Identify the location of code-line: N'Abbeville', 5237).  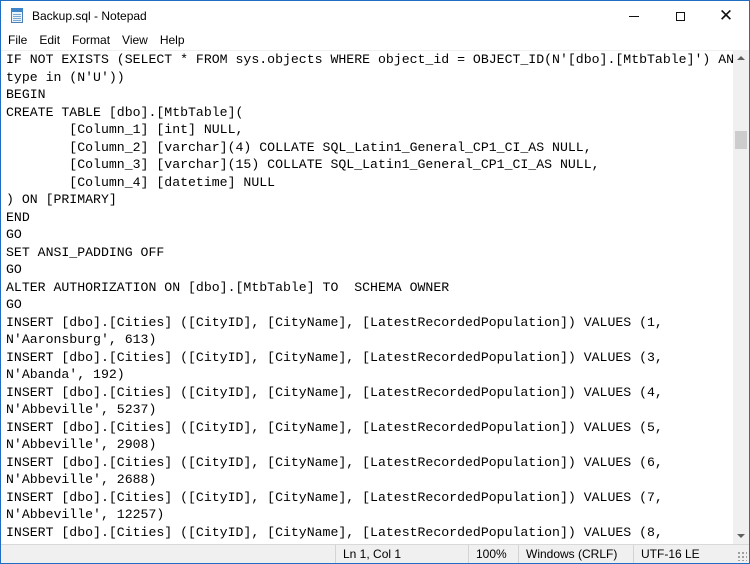
(81, 409).